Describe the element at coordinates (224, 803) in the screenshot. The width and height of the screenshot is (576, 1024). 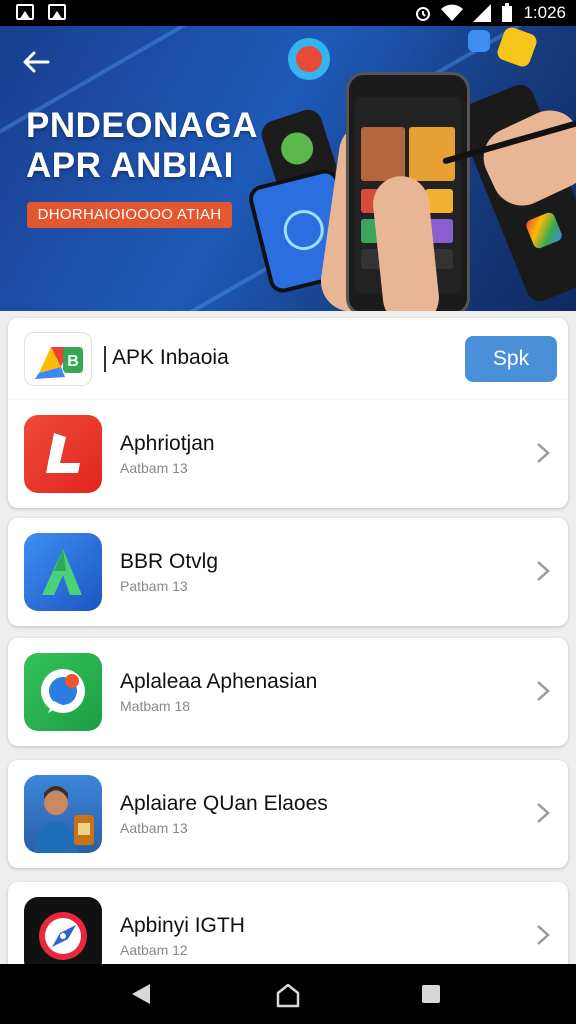
I see `app-name: Aplaiare QUan Elaoes` at that location.